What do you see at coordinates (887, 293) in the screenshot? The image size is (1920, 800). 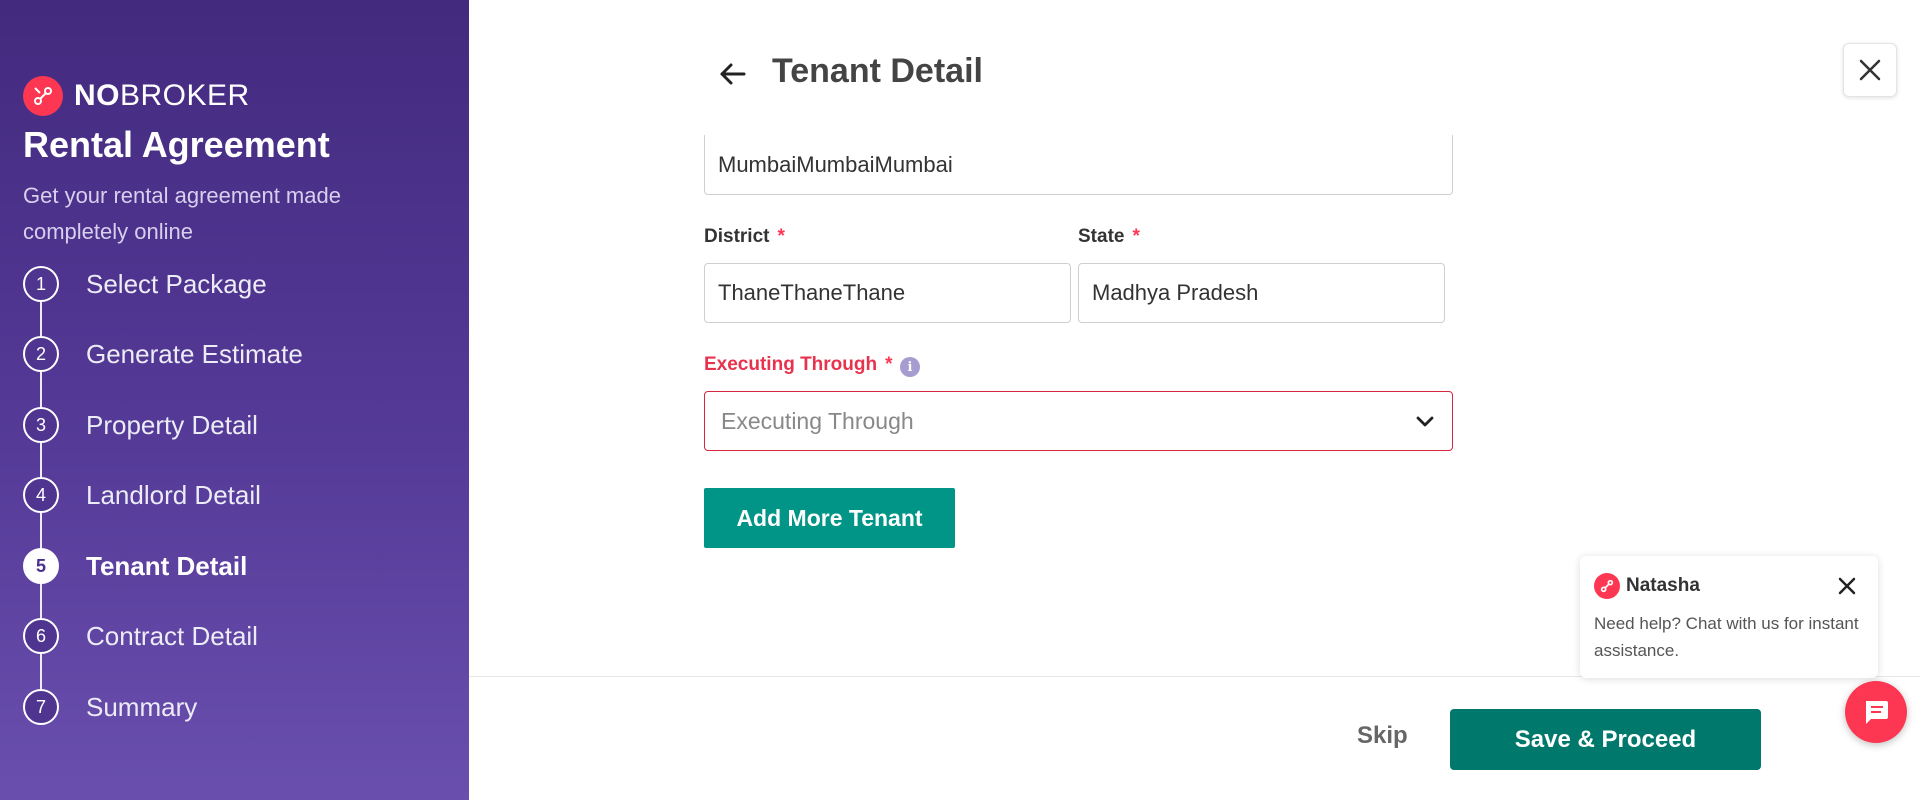 I see `district-field: ThaneThaneThane` at bounding box center [887, 293].